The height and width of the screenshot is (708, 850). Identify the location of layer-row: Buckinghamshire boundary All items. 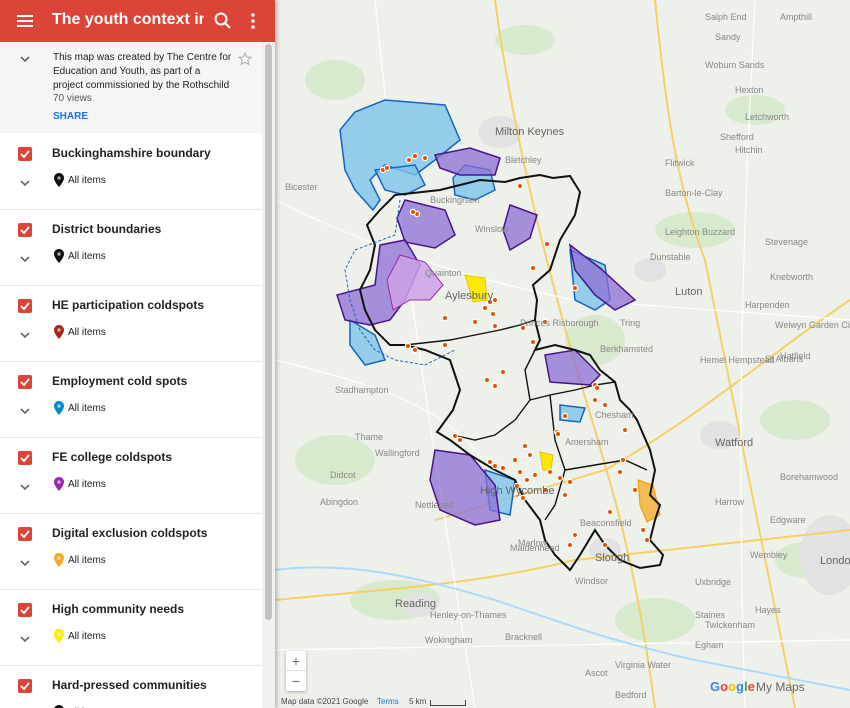
(131, 171).